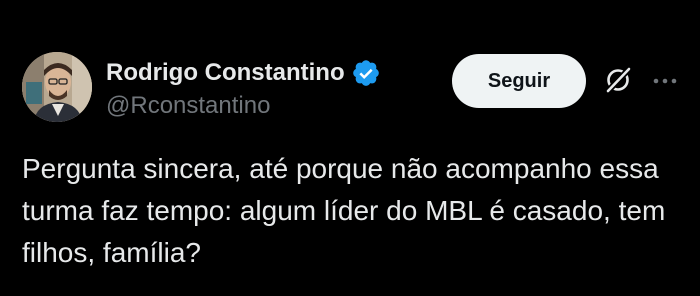 This screenshot has width=700, height=296. I want to click on grok-icon, so click(618, 80).